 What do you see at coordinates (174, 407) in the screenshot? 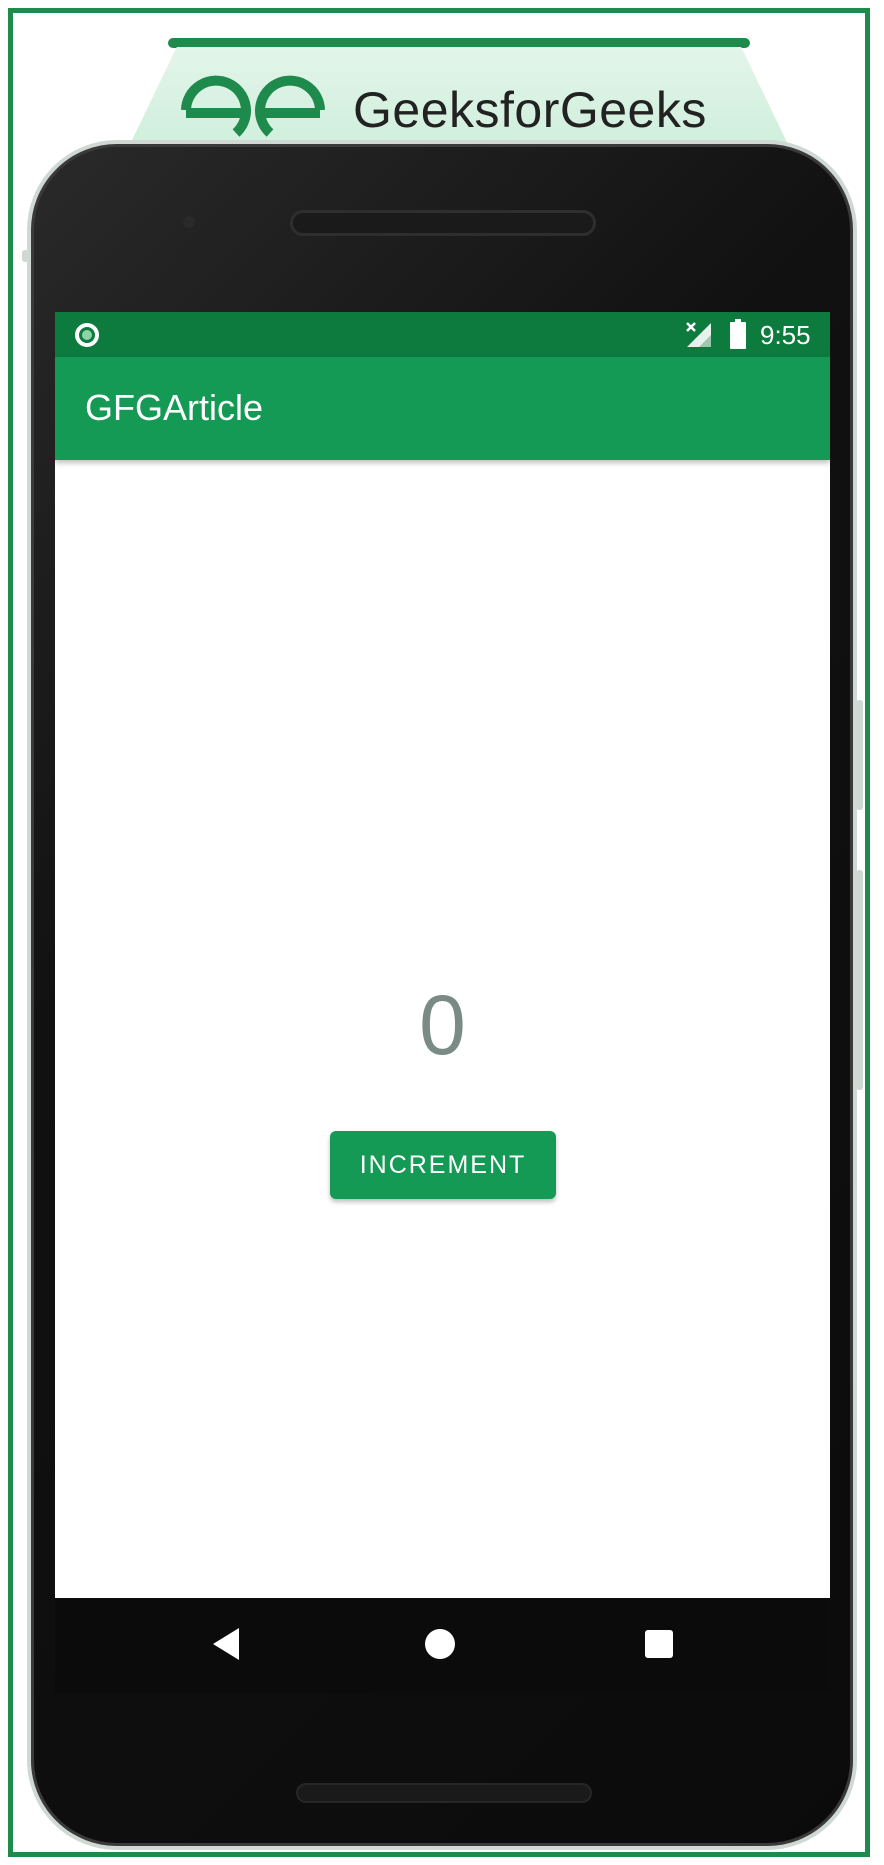
I see `app-title: GFGArticle` at bounding box center [174, 407].